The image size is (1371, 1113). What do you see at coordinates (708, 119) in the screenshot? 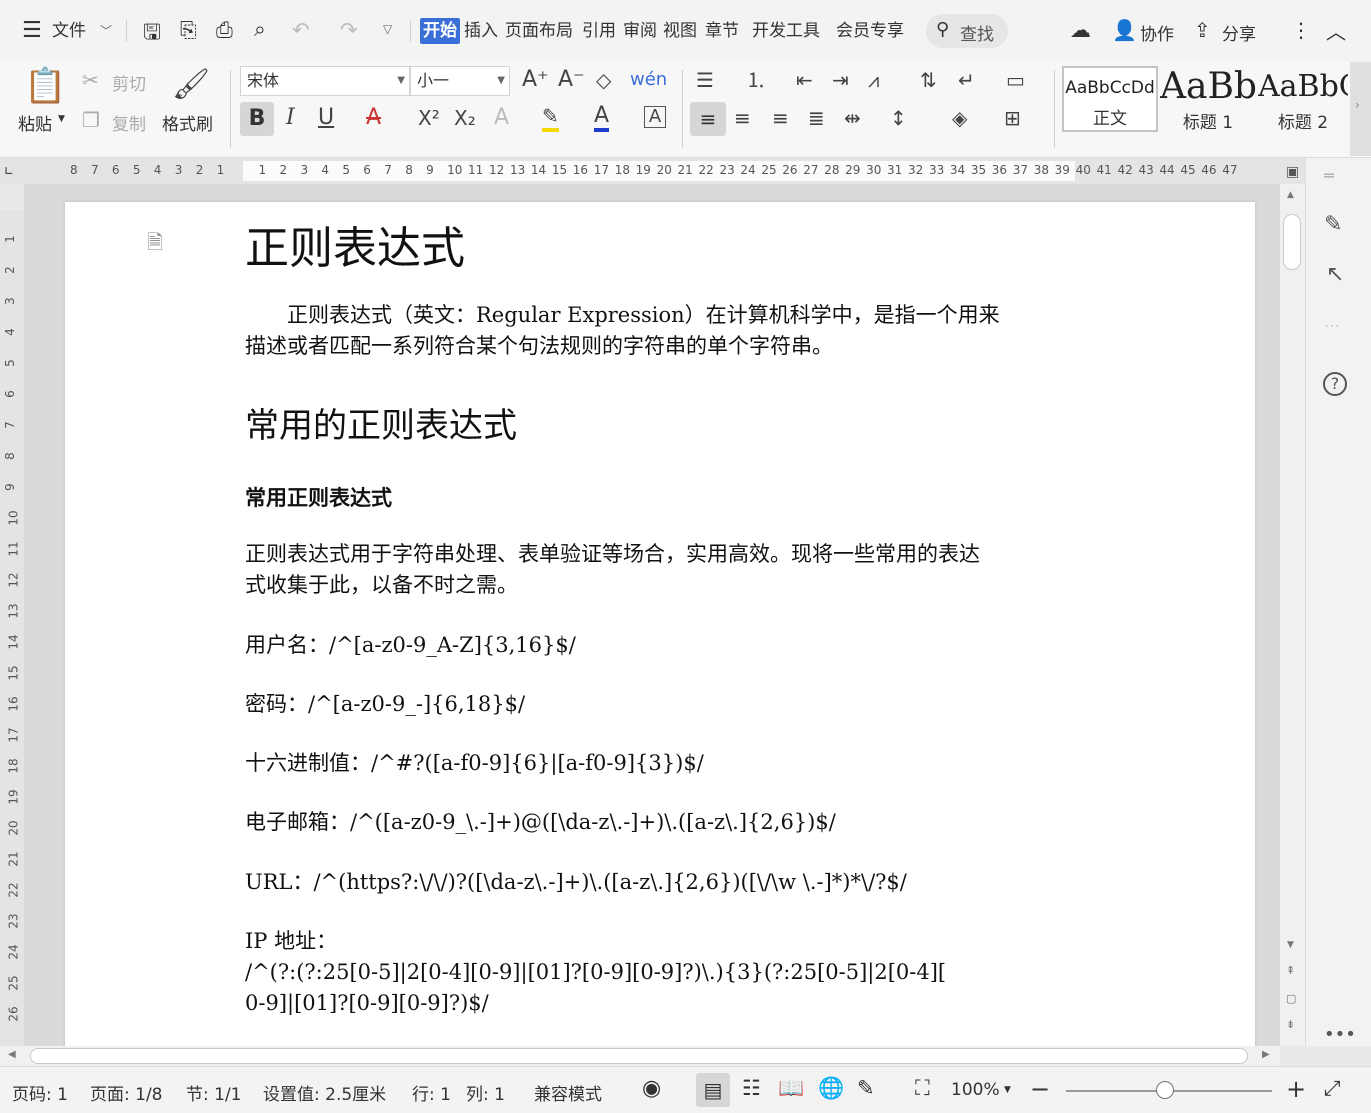
I see `align-left-button: ≡` at bounding box center [708, 119].